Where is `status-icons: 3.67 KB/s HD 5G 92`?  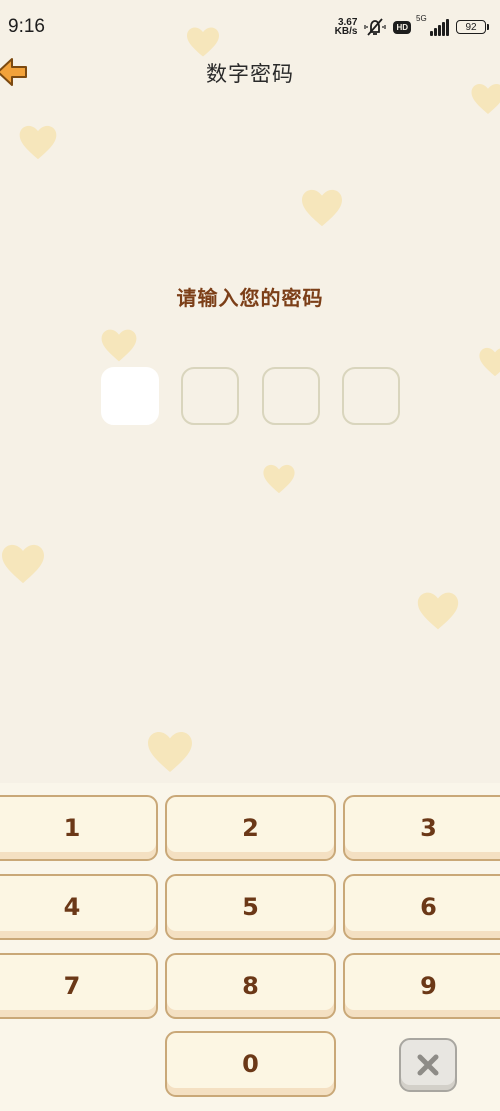
status-icons: 3.67 KB/s HD 5G 92 is located at coordinates (411, 26).